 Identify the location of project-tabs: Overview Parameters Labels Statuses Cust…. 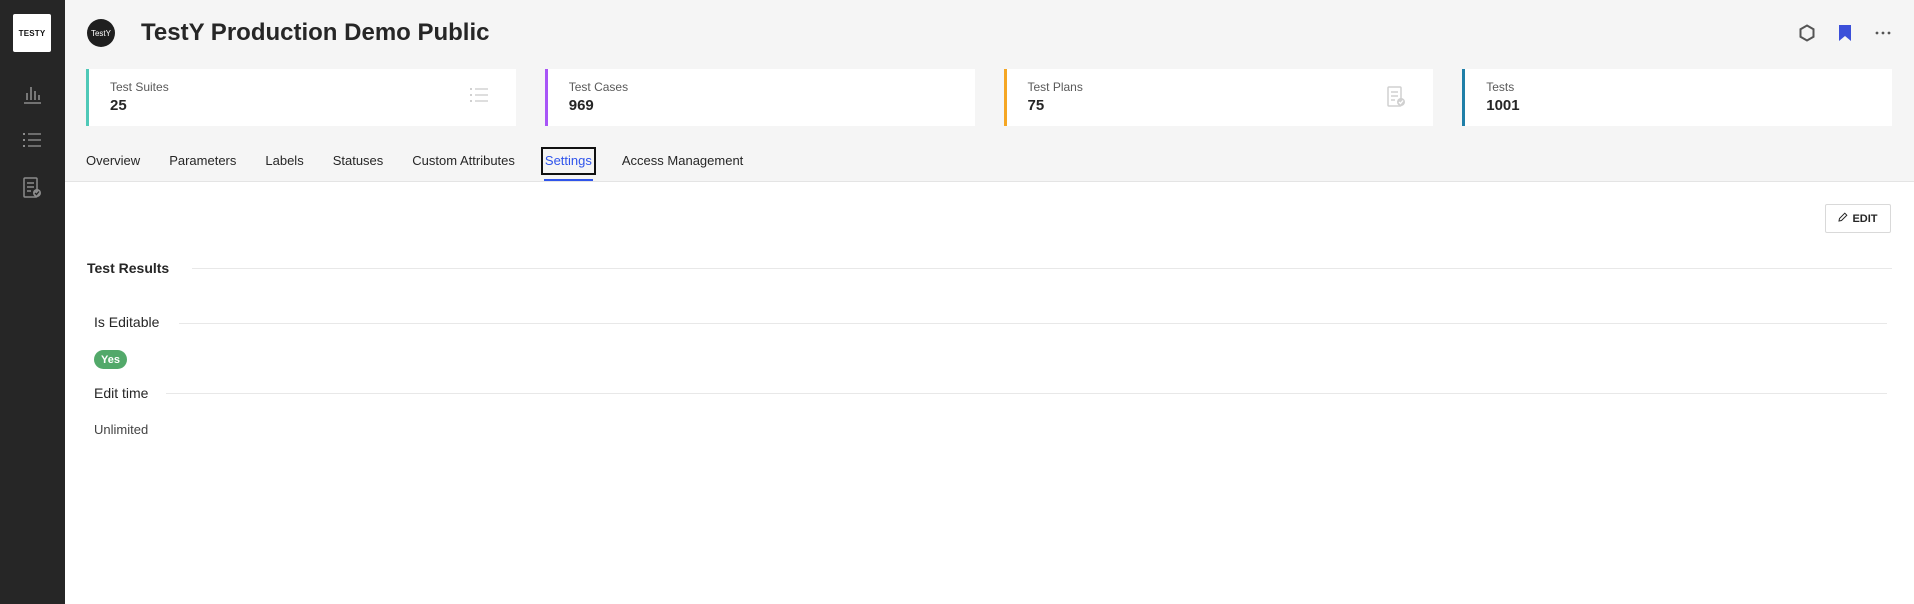
(414, 164).